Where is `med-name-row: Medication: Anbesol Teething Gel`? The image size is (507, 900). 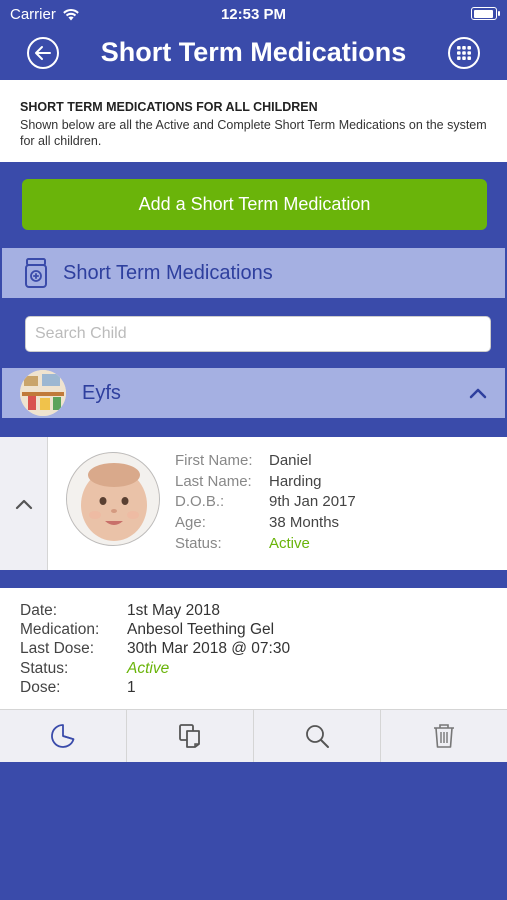 med-name-row: Medication: Anbesol Teething Gel is located at coordinates (253, 630).